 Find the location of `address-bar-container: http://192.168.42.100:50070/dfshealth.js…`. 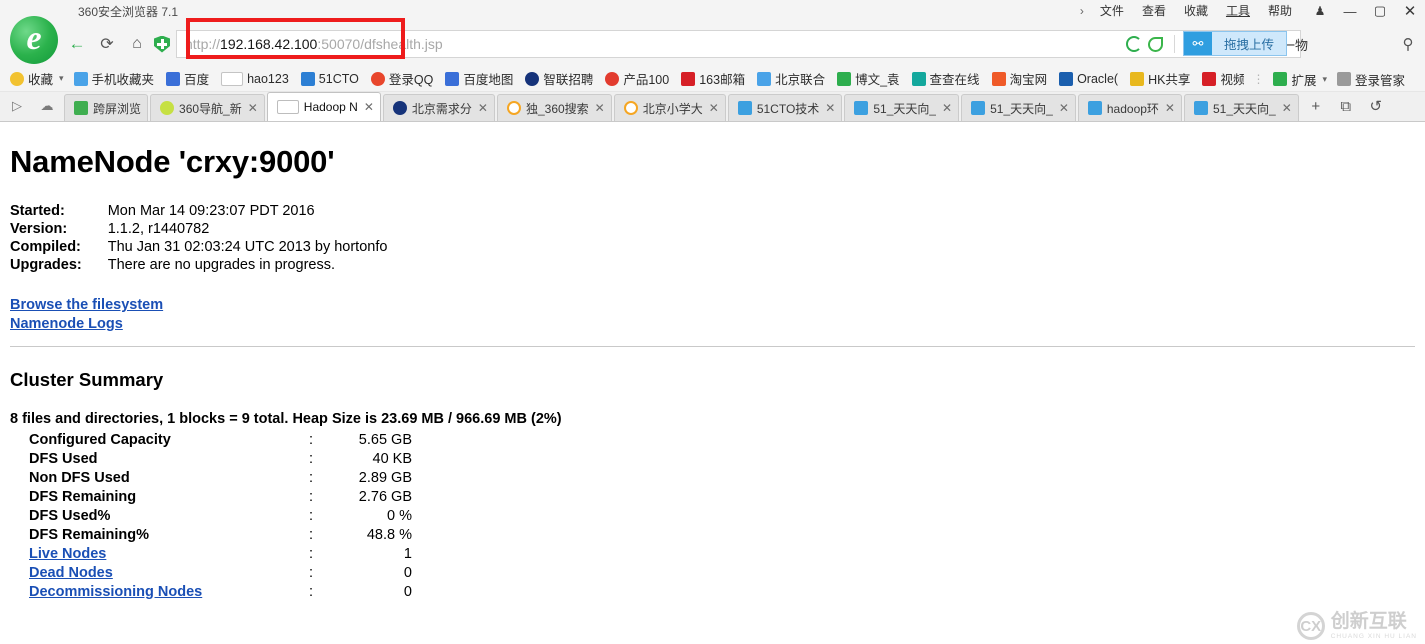

address-bar-container: http://192.168.42.100:50070/dfshealth.js… is located at coordinates (800, 38).